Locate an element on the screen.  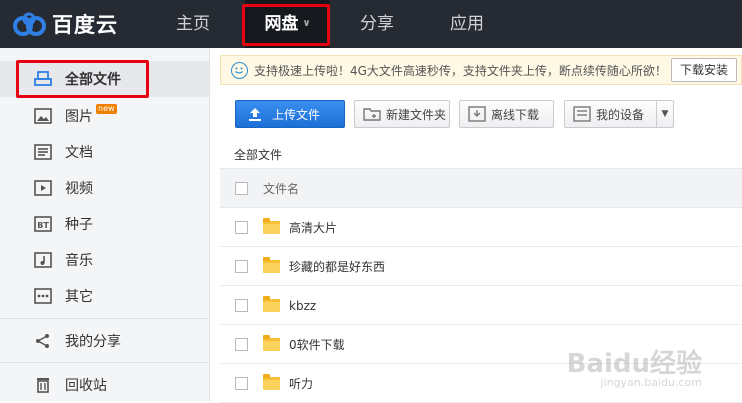
table-row: kbzz is located at coordinates (481, 306).